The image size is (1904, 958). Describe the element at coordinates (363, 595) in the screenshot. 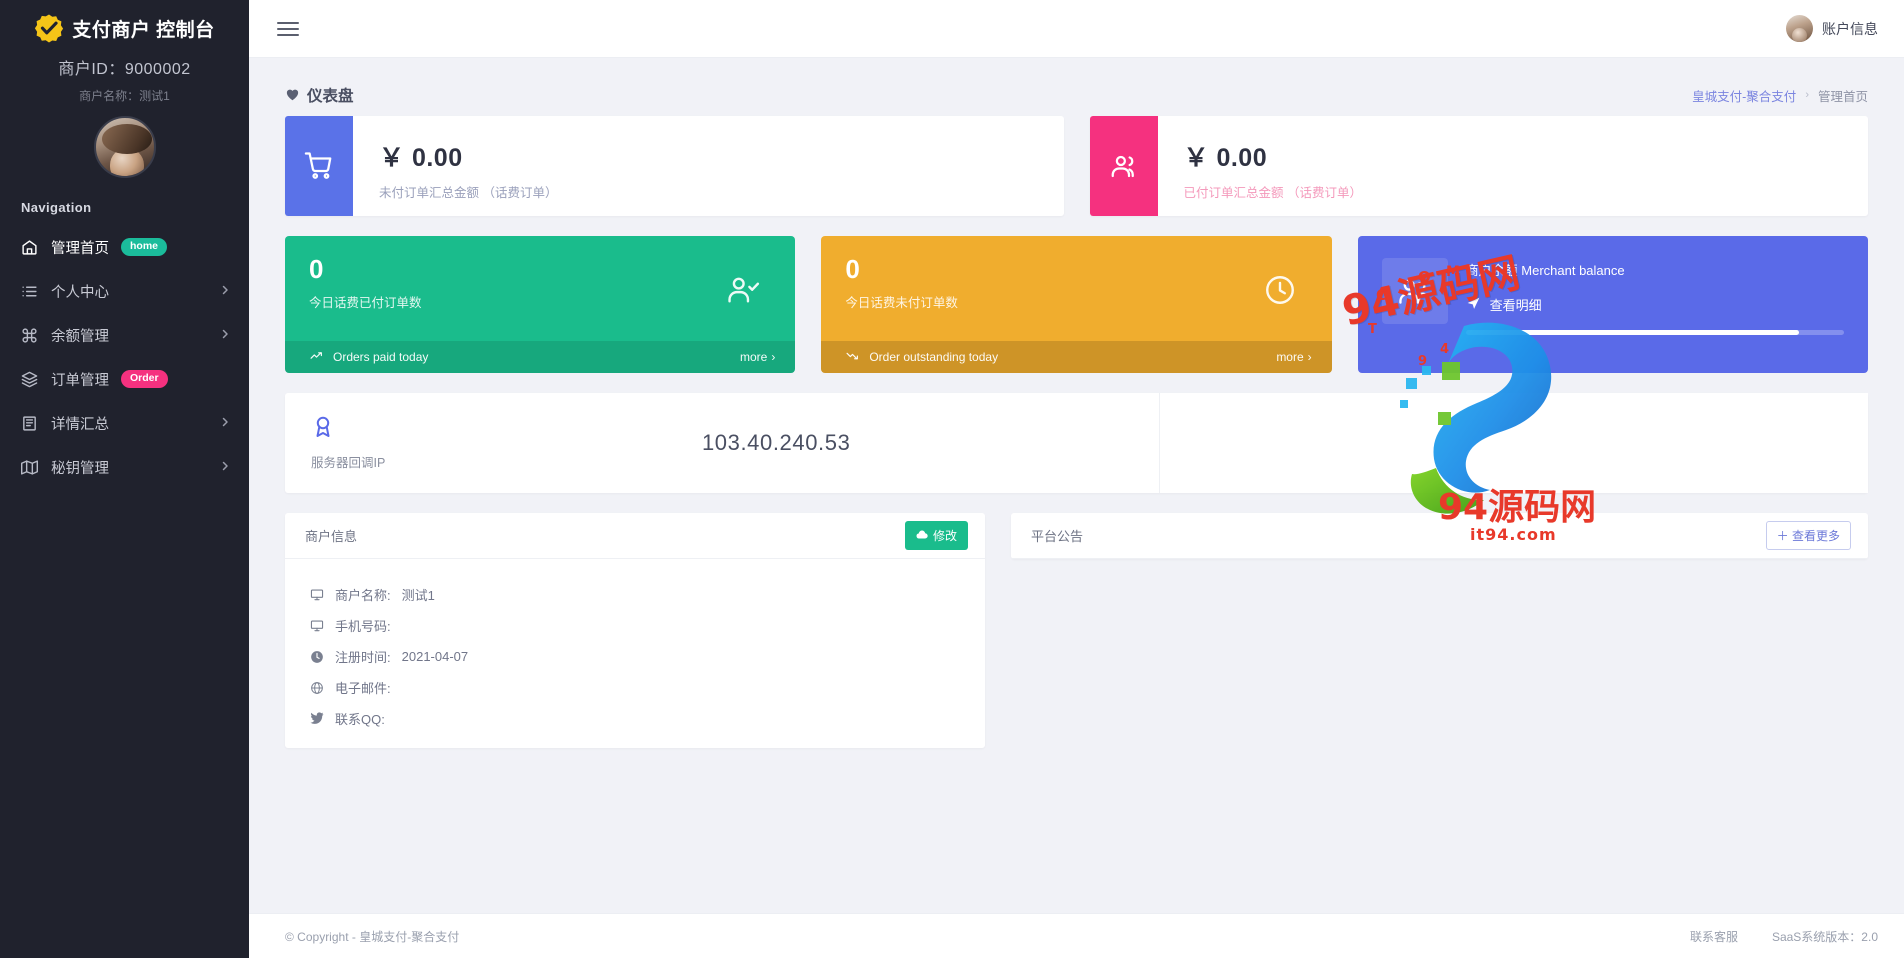

I see `merchant-info-row-label: 商户名称:` at that location.